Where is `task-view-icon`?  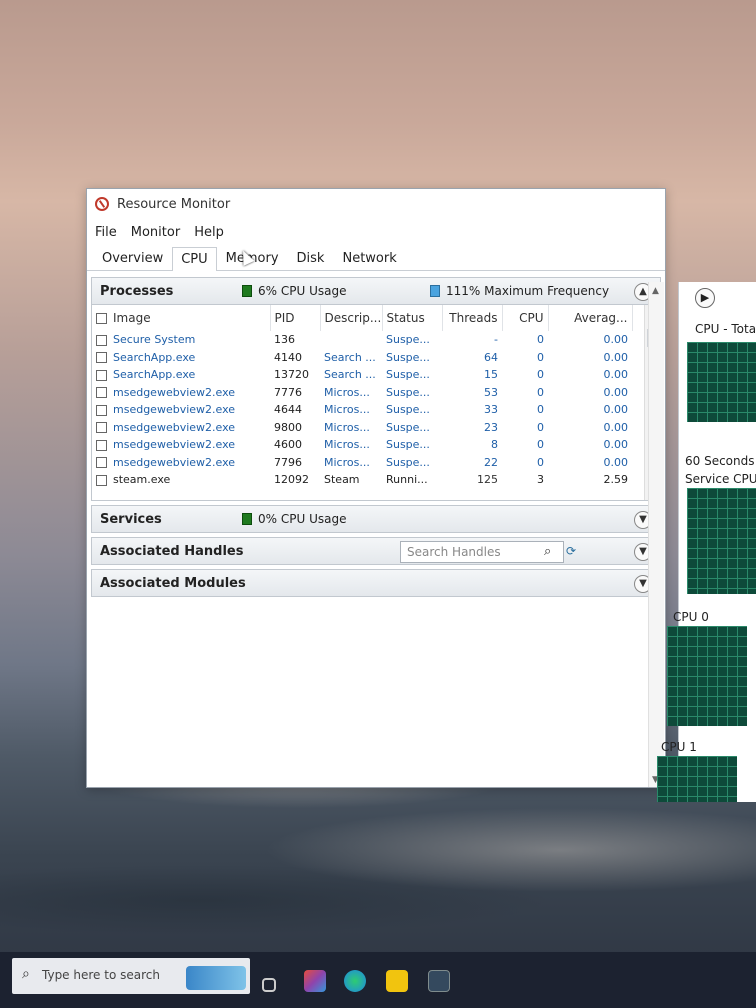 task-view-icon is located at coordinates (269, 985).